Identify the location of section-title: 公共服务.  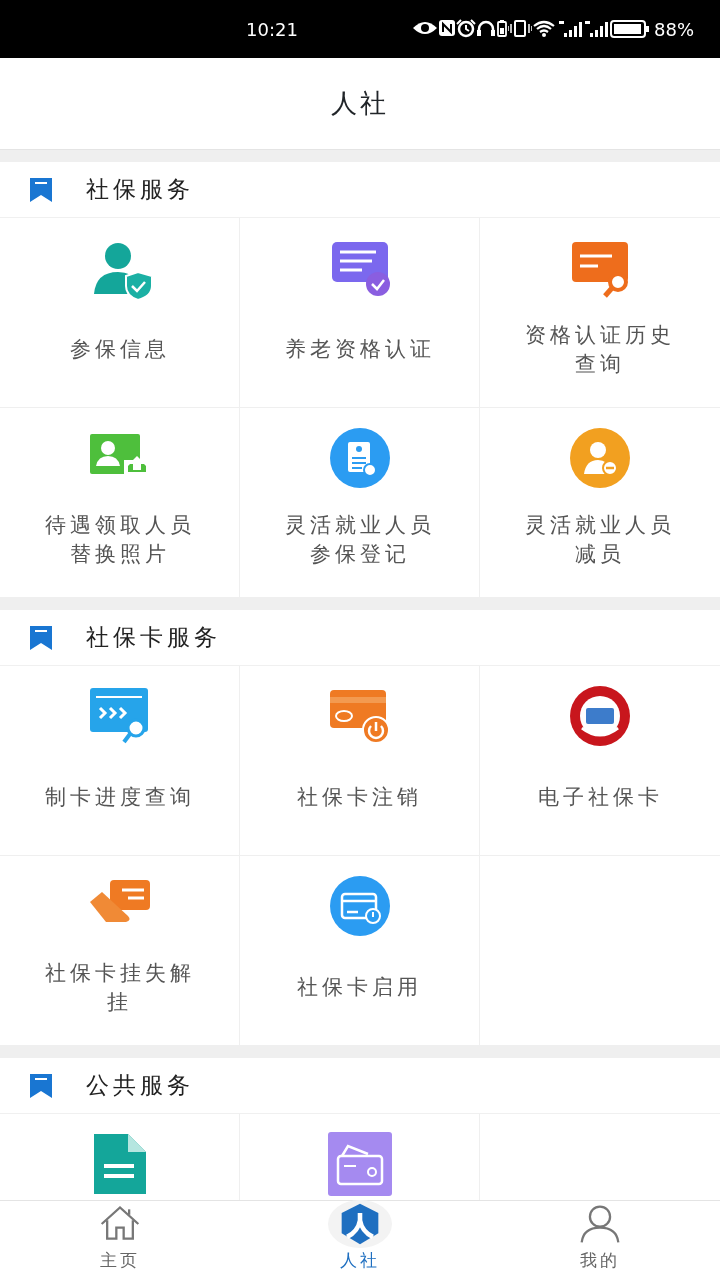
(140, 1086).